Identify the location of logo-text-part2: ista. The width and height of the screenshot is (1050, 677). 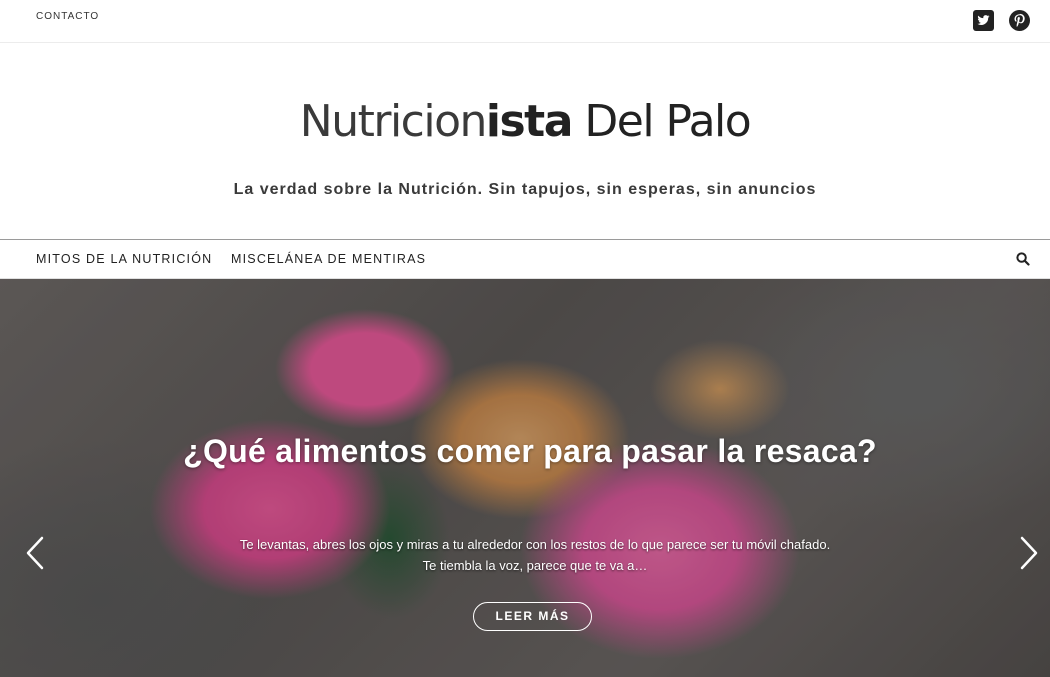
(529, 121).